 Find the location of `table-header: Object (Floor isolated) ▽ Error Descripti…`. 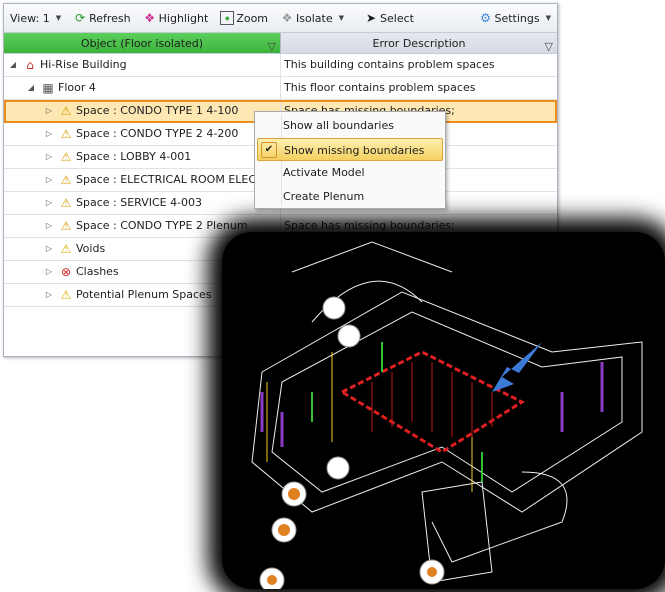

table-header: Object (Floor isolated) ▽ Error Descripti… is located at coordinates (280, 43).